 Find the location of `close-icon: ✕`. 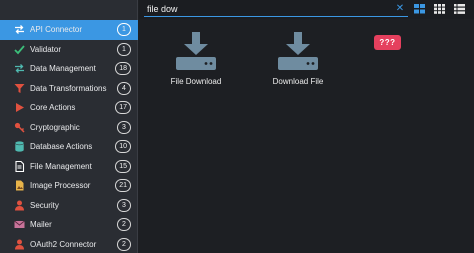

close-icon: ✕ is located at coordinates (400, 9).